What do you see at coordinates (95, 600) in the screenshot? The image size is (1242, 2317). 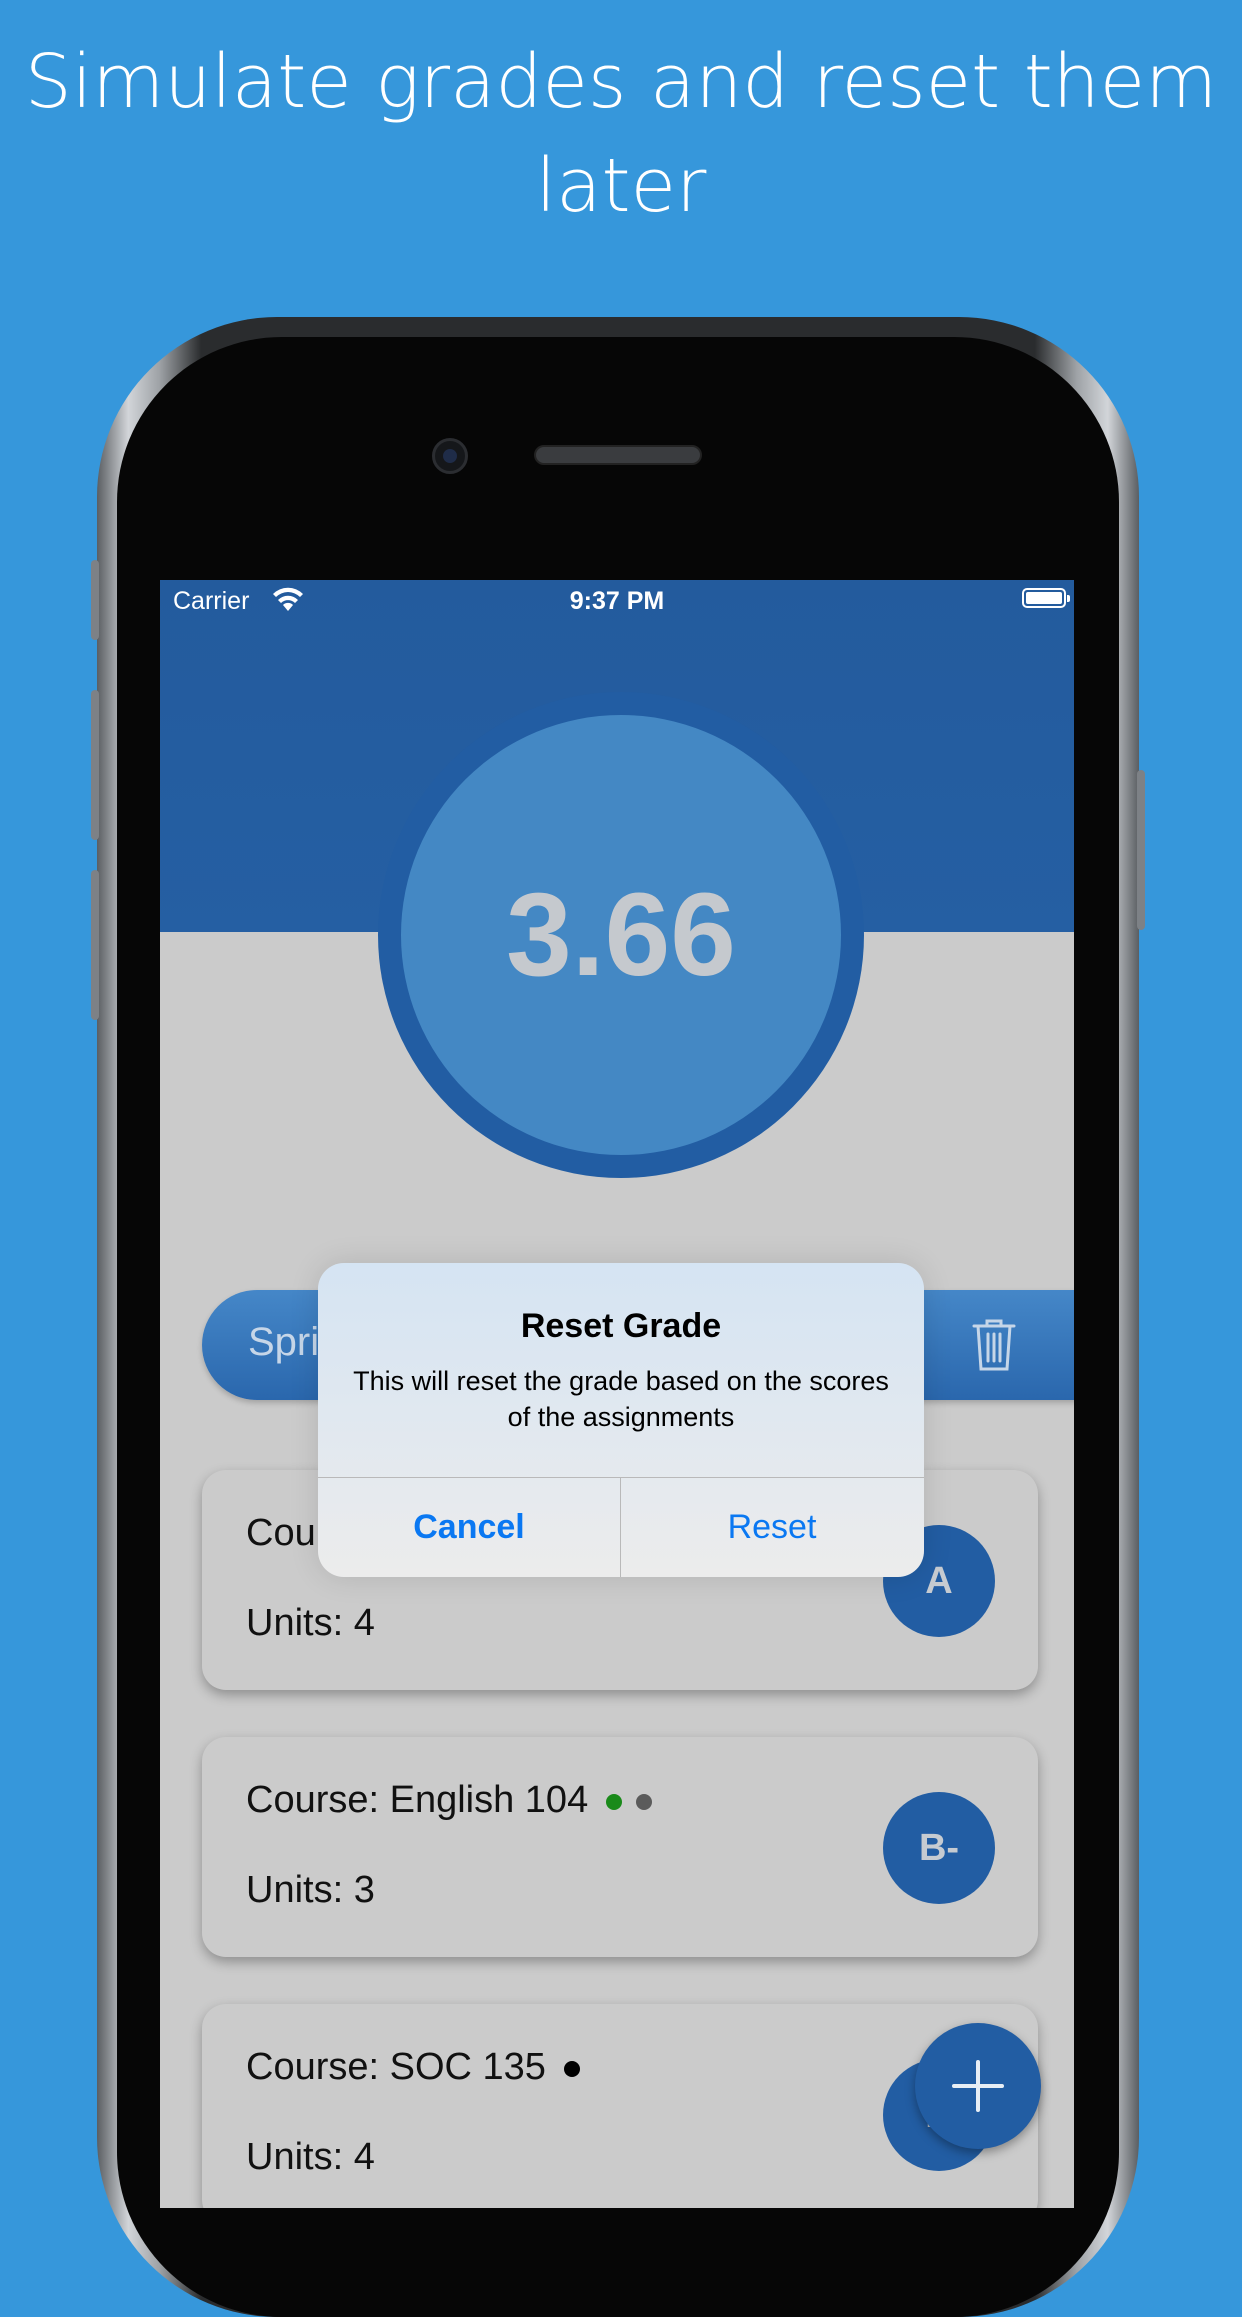 I see `phone-side-button` at bounding box center [95, 600].